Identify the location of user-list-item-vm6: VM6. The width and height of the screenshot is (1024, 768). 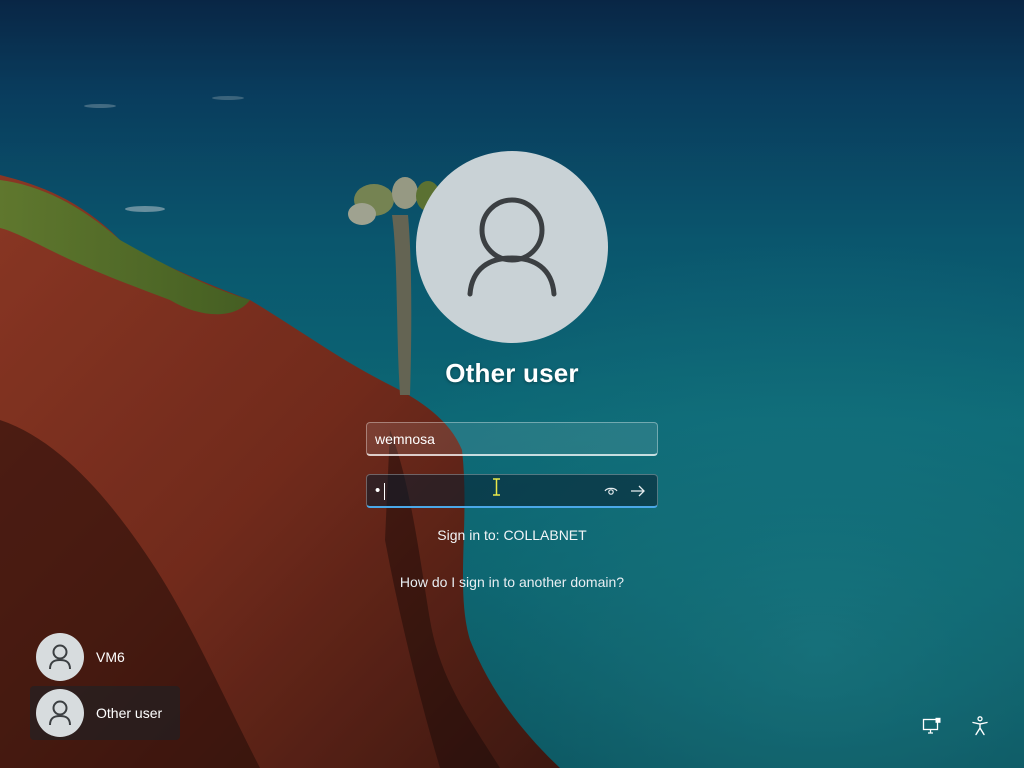
(120, 657).